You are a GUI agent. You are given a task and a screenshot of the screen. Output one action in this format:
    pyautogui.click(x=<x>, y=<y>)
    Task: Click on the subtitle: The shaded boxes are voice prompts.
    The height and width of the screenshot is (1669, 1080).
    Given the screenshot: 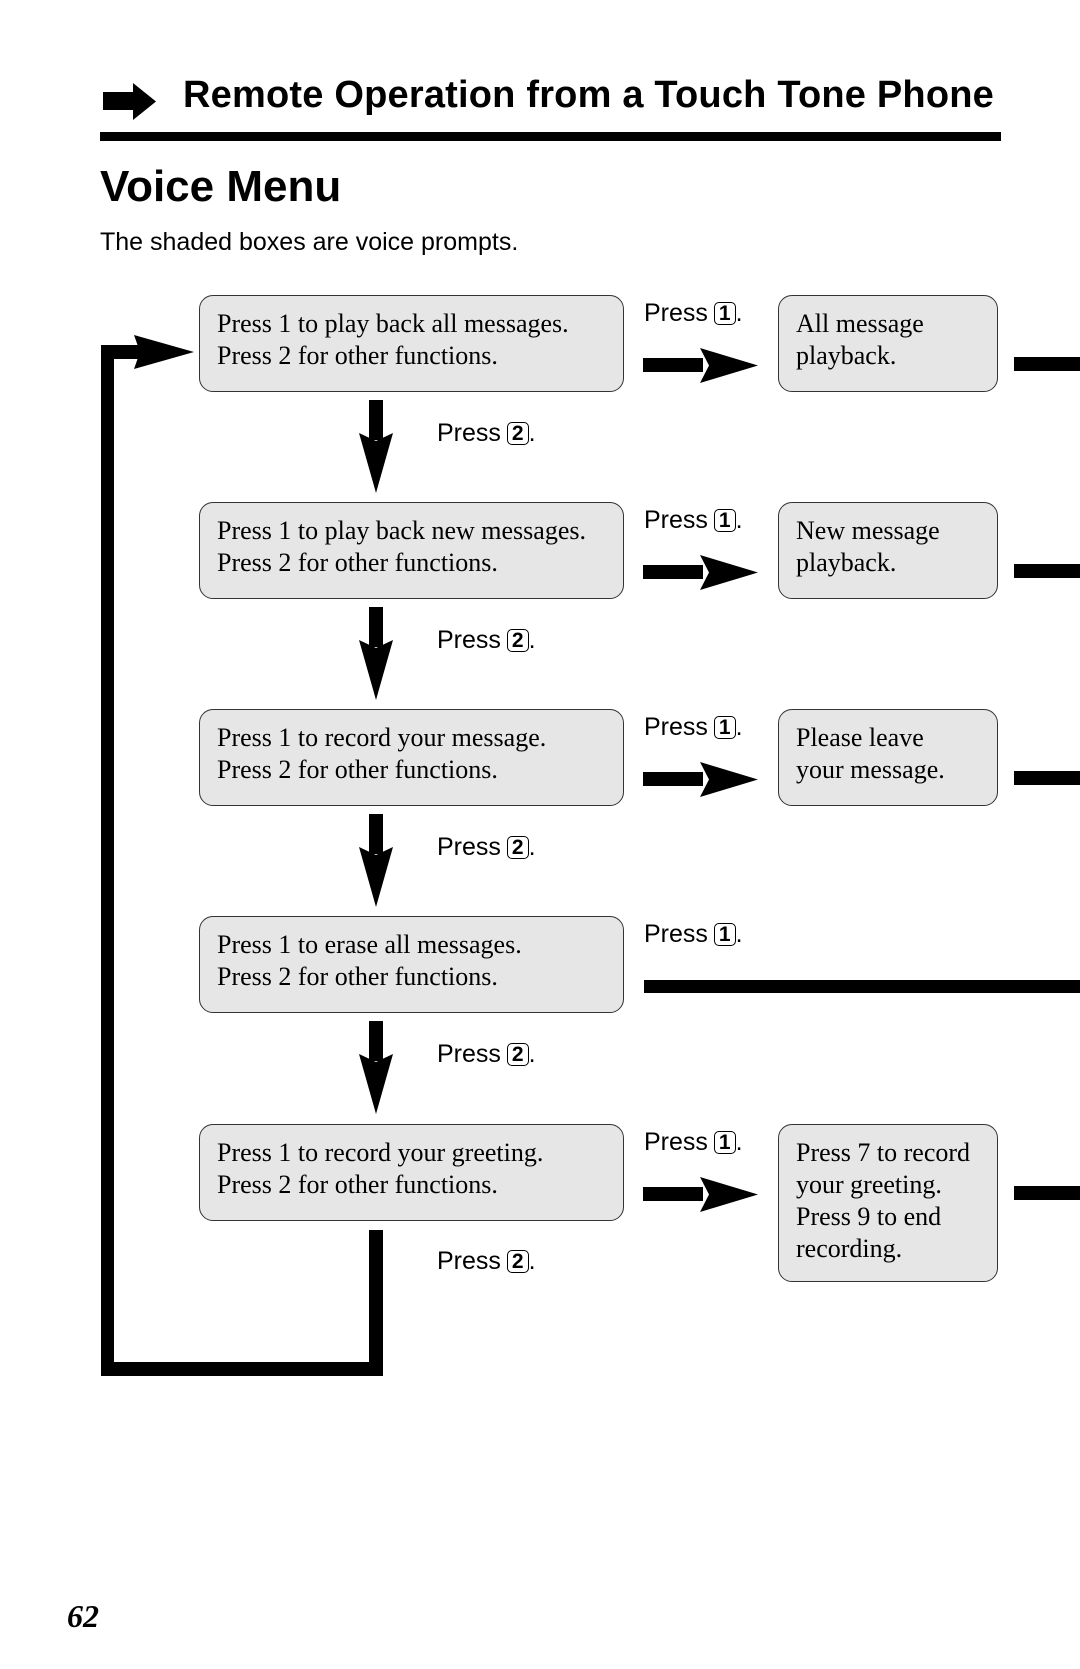 What is the action you would take?
    pyautogui.click(x=309, y=242)
    